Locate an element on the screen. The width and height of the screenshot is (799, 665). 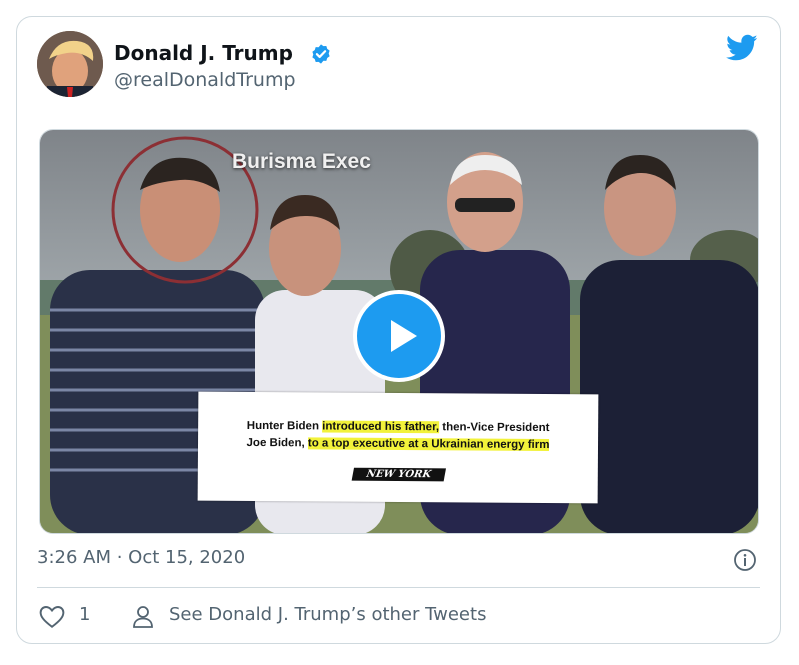
person-icon is located at coordinates (143, 617).